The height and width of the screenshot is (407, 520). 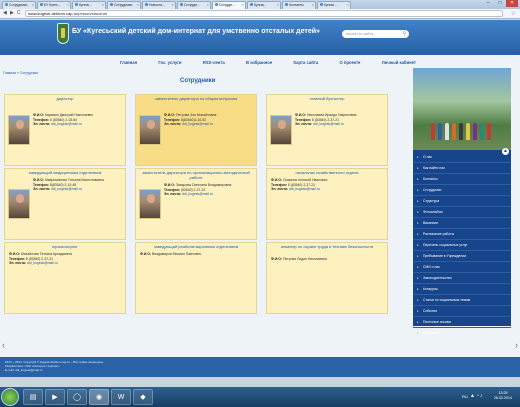 What do you see at coordinates (3, 345) in the screenshot?
I see `slide-left-icon: ‹` at bounding box center [3, 345].